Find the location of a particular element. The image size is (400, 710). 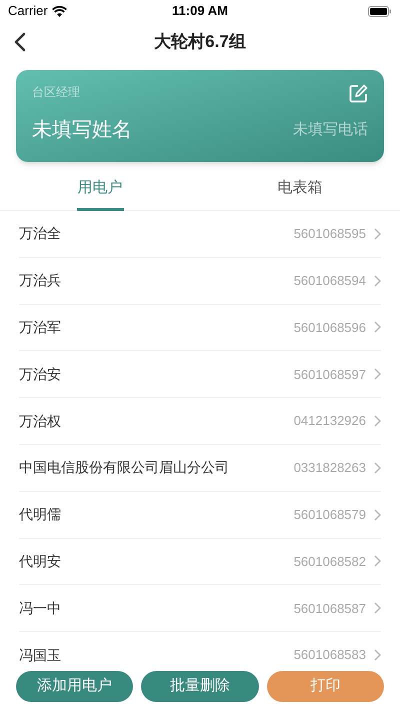

customer-row: 万治军 5601068596 is located at coordinates (200, 328).